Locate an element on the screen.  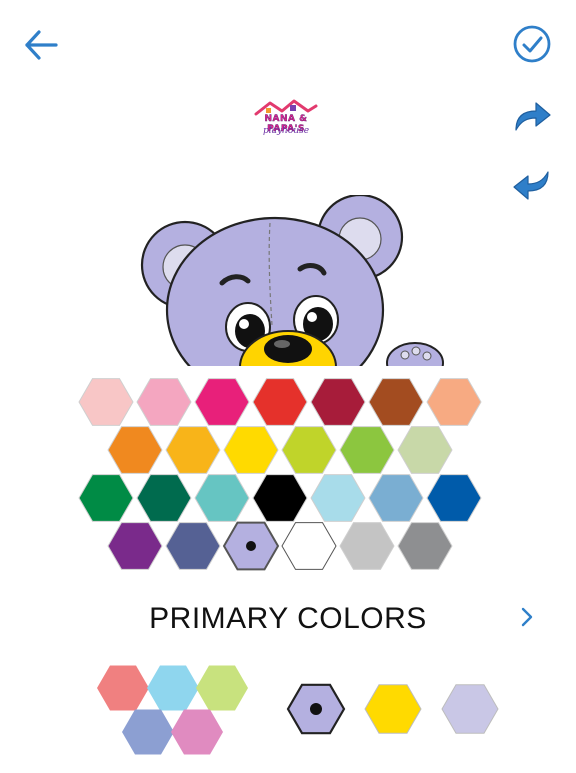
palette-title: PRIMARY COLORS is located at coordinates (288, 618).